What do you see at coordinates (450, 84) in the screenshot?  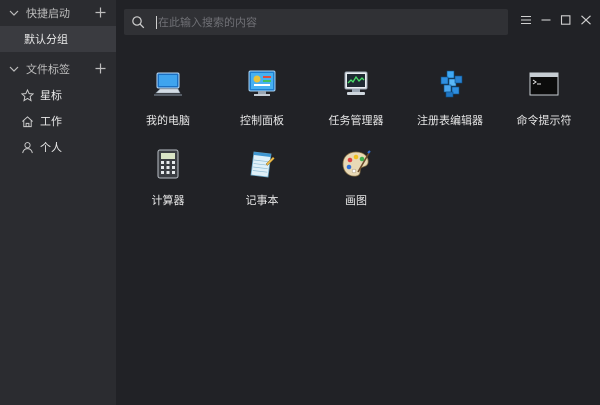 I see `registry-editor-icon` at bounding box center [450, 84].